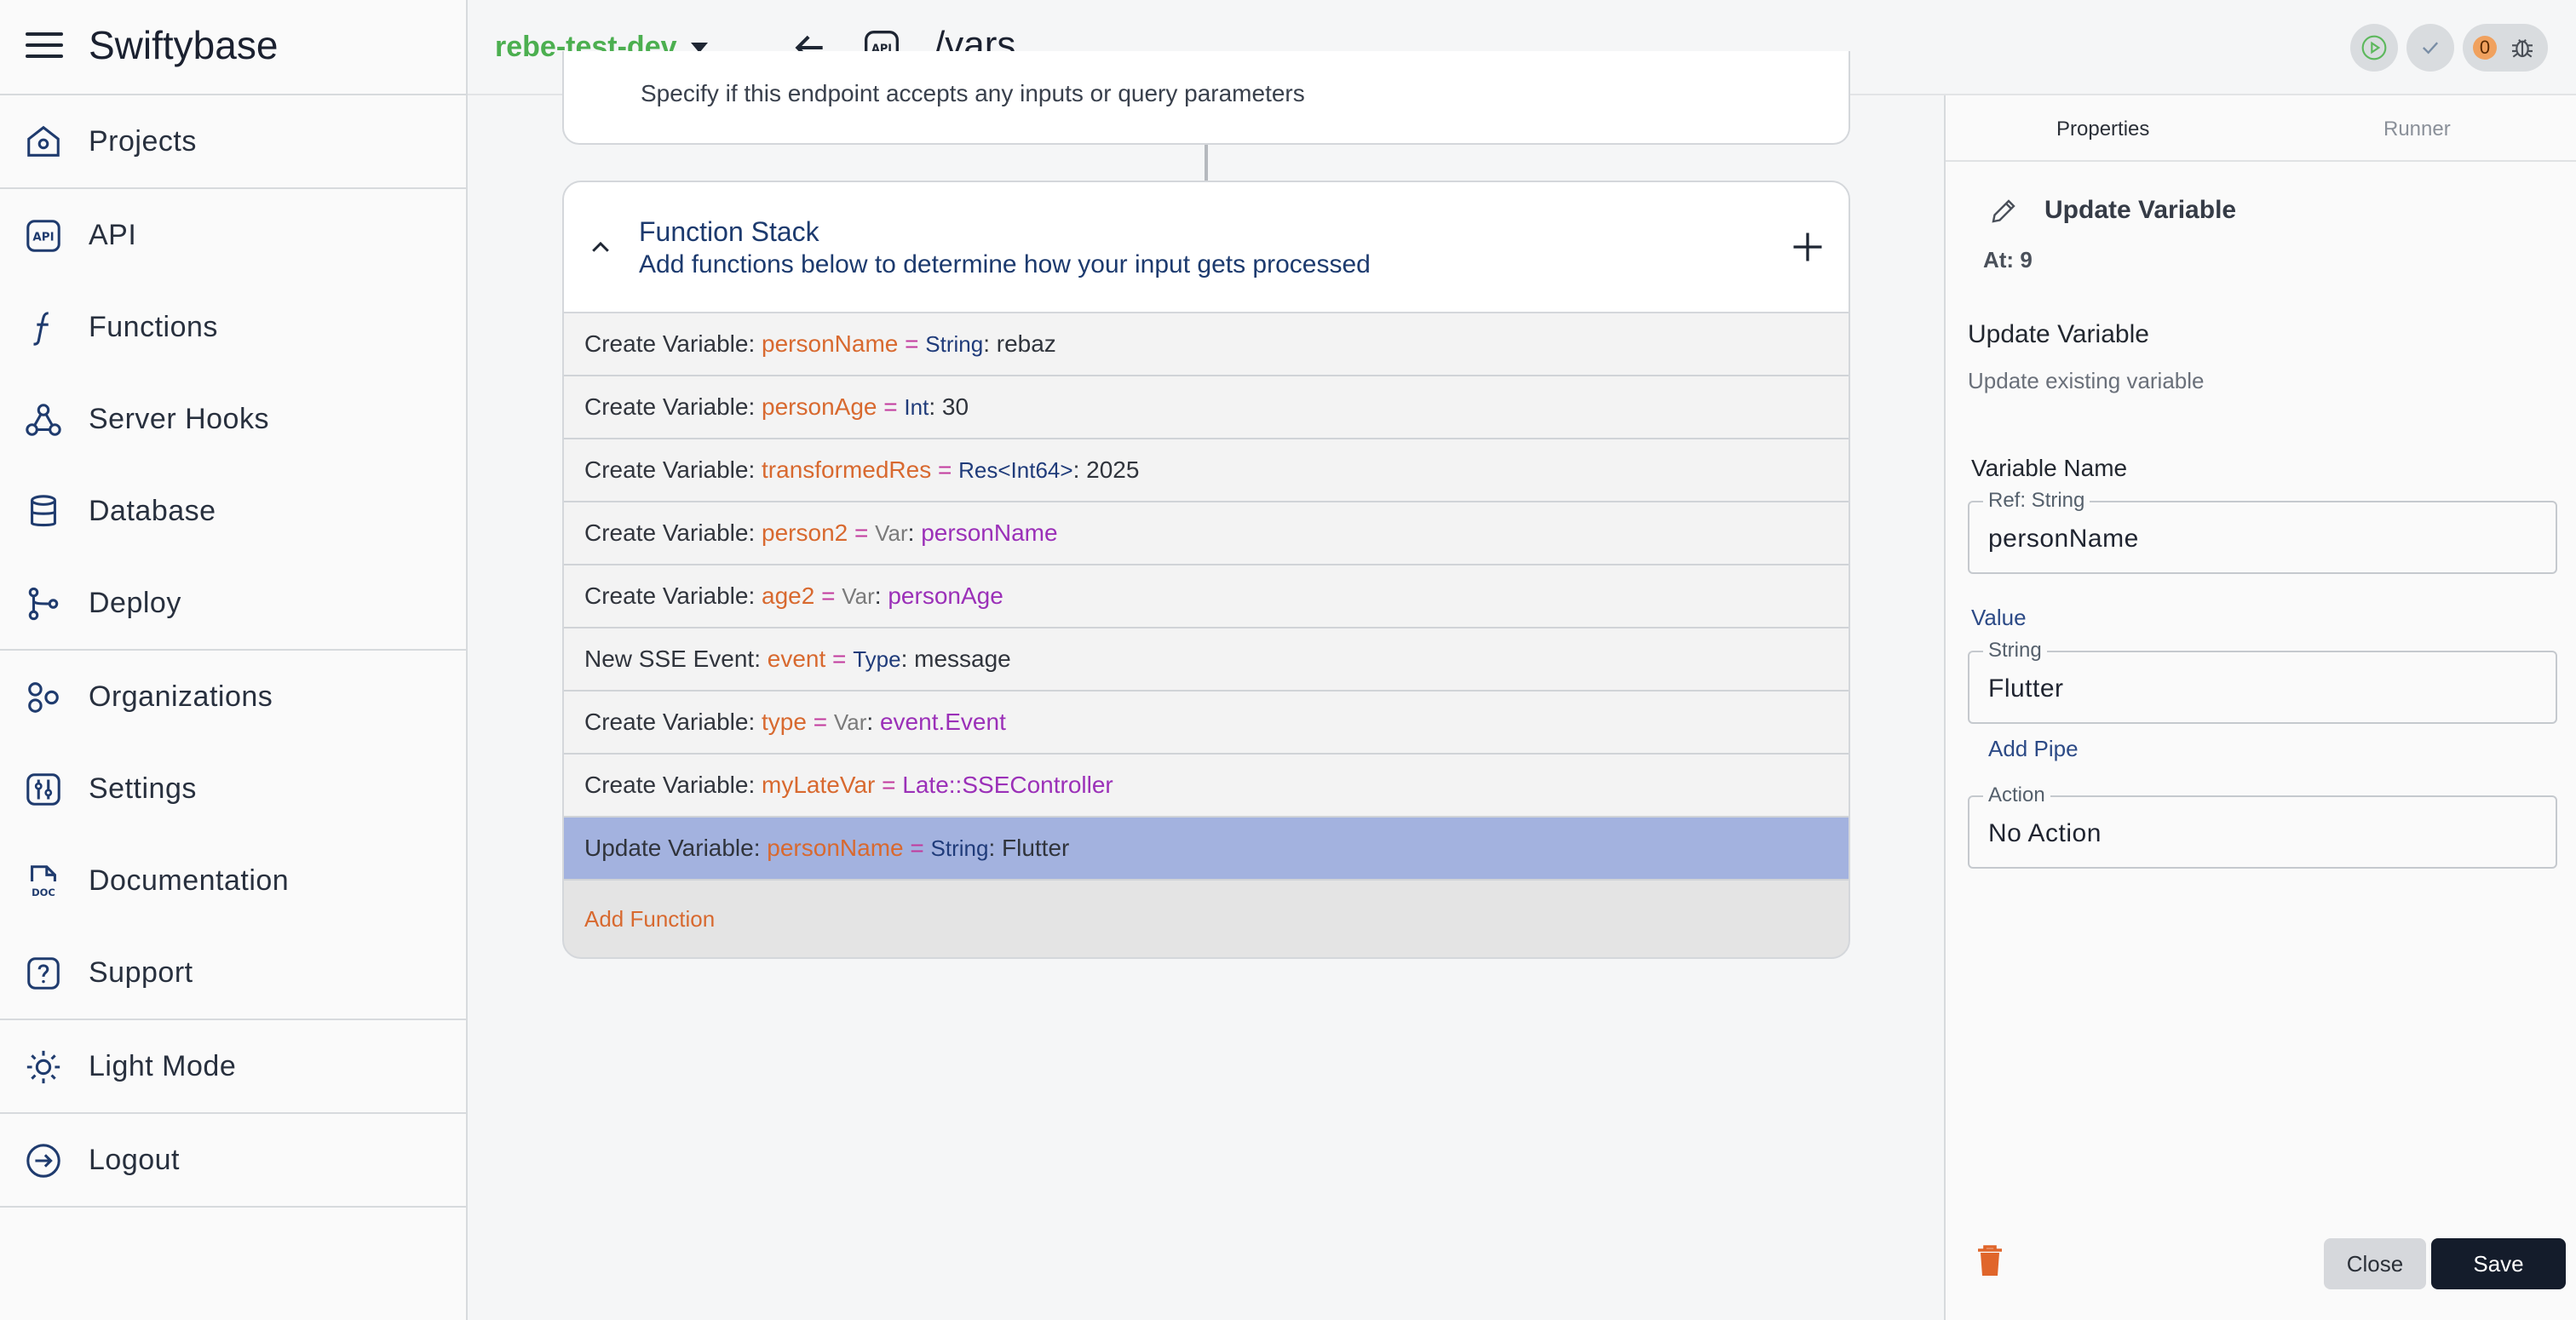 The width and height of the screenshot is (2576, 1320). I want to click on position-label: At: 9, so click(2008, 260).